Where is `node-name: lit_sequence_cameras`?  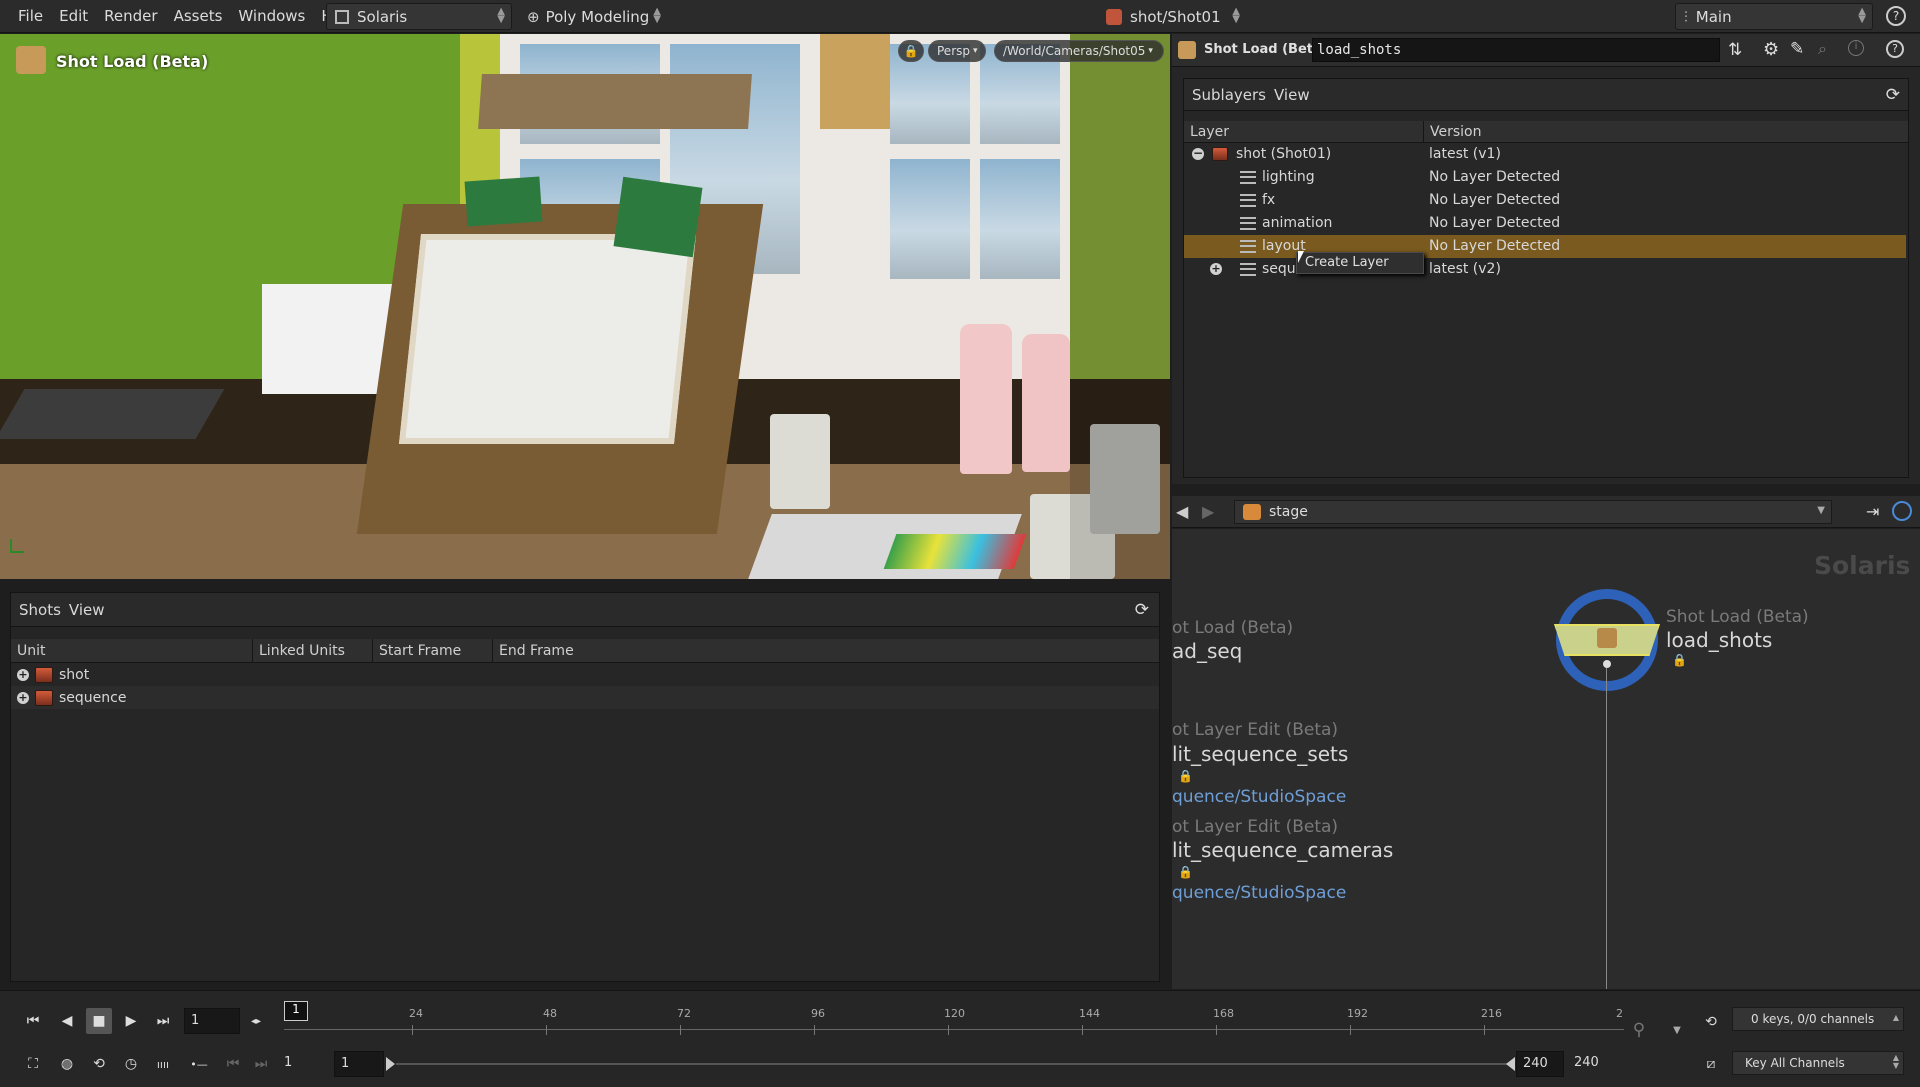
node-name: lit_sequence_cameras is located at coordinates (1282, 850).